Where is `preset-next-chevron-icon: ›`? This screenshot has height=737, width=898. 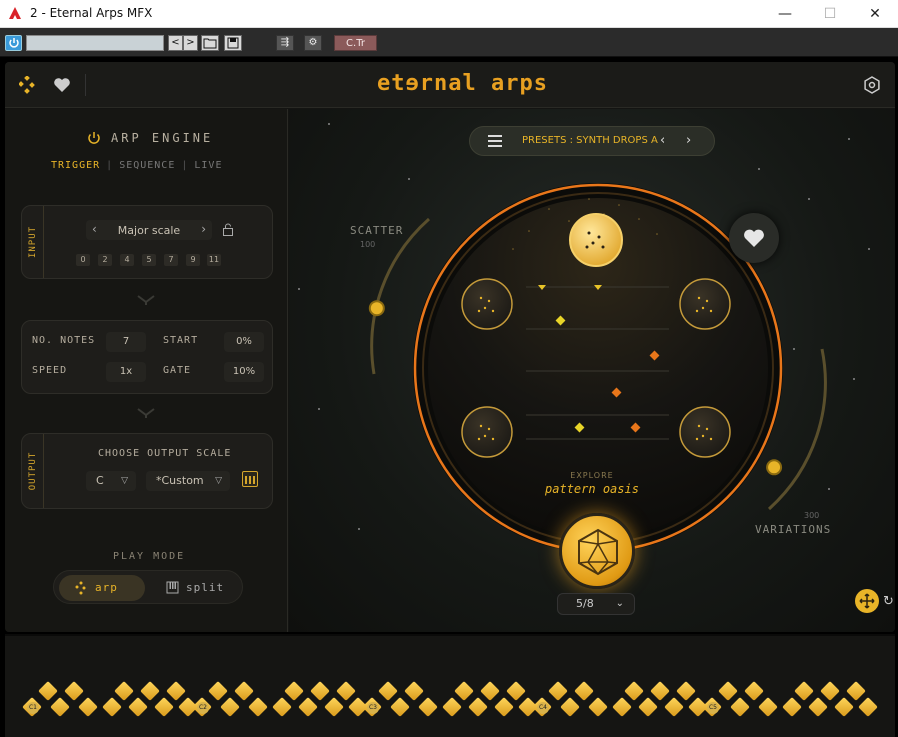
preset-next-chevron-icon: › is located at coordinates (688, 140).